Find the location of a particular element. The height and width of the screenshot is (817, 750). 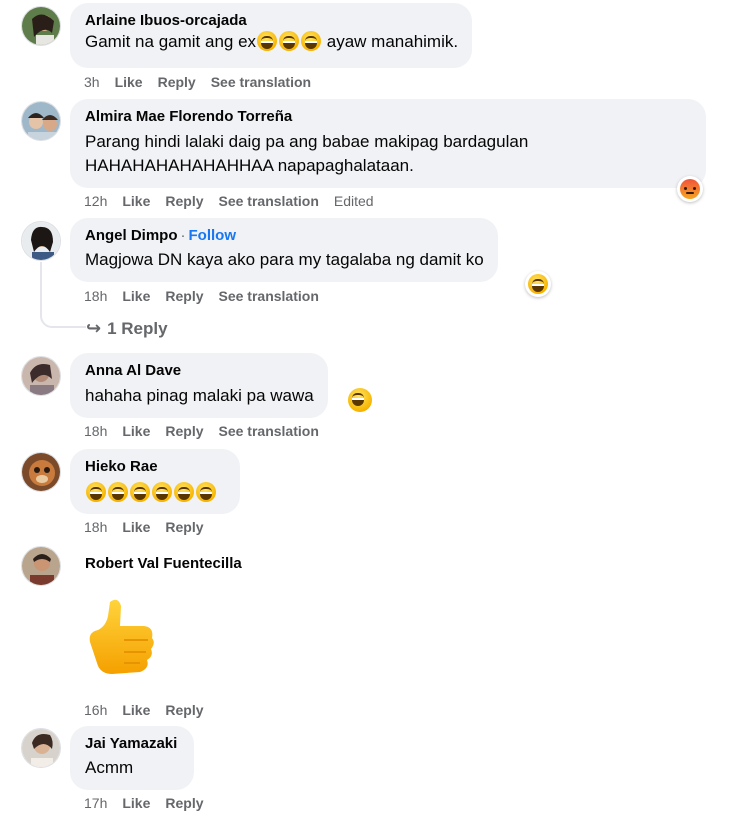

comment-author: Robert Val Fuentecilla is located at coordinates (163, 563).